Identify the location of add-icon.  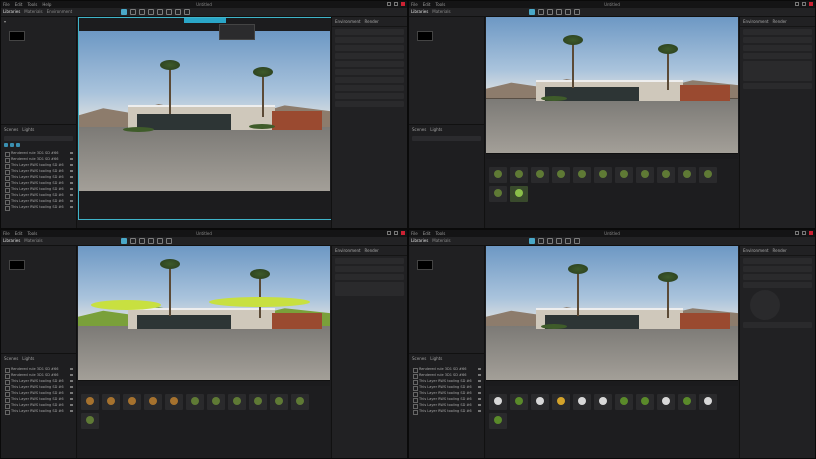
(12, 145).